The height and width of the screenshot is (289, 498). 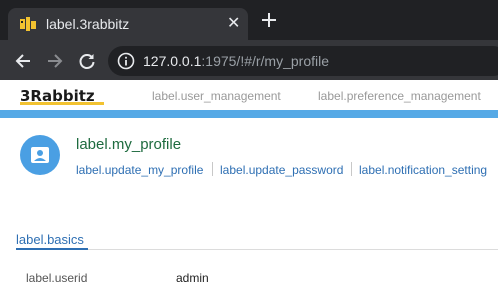 What do you see at coordinates (57, 96) in the screenshot?
I see `svg-text: 3Rabbitz` at bounding box center [57, 96].